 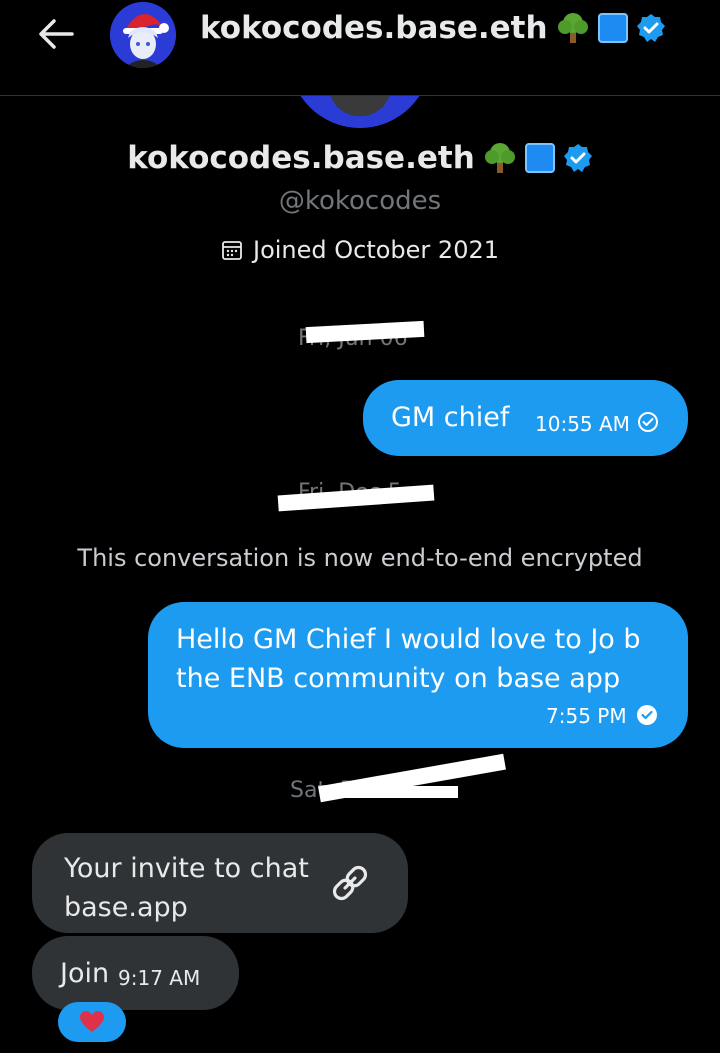 I want to click on header-avatar, so click(x=143, y=35).